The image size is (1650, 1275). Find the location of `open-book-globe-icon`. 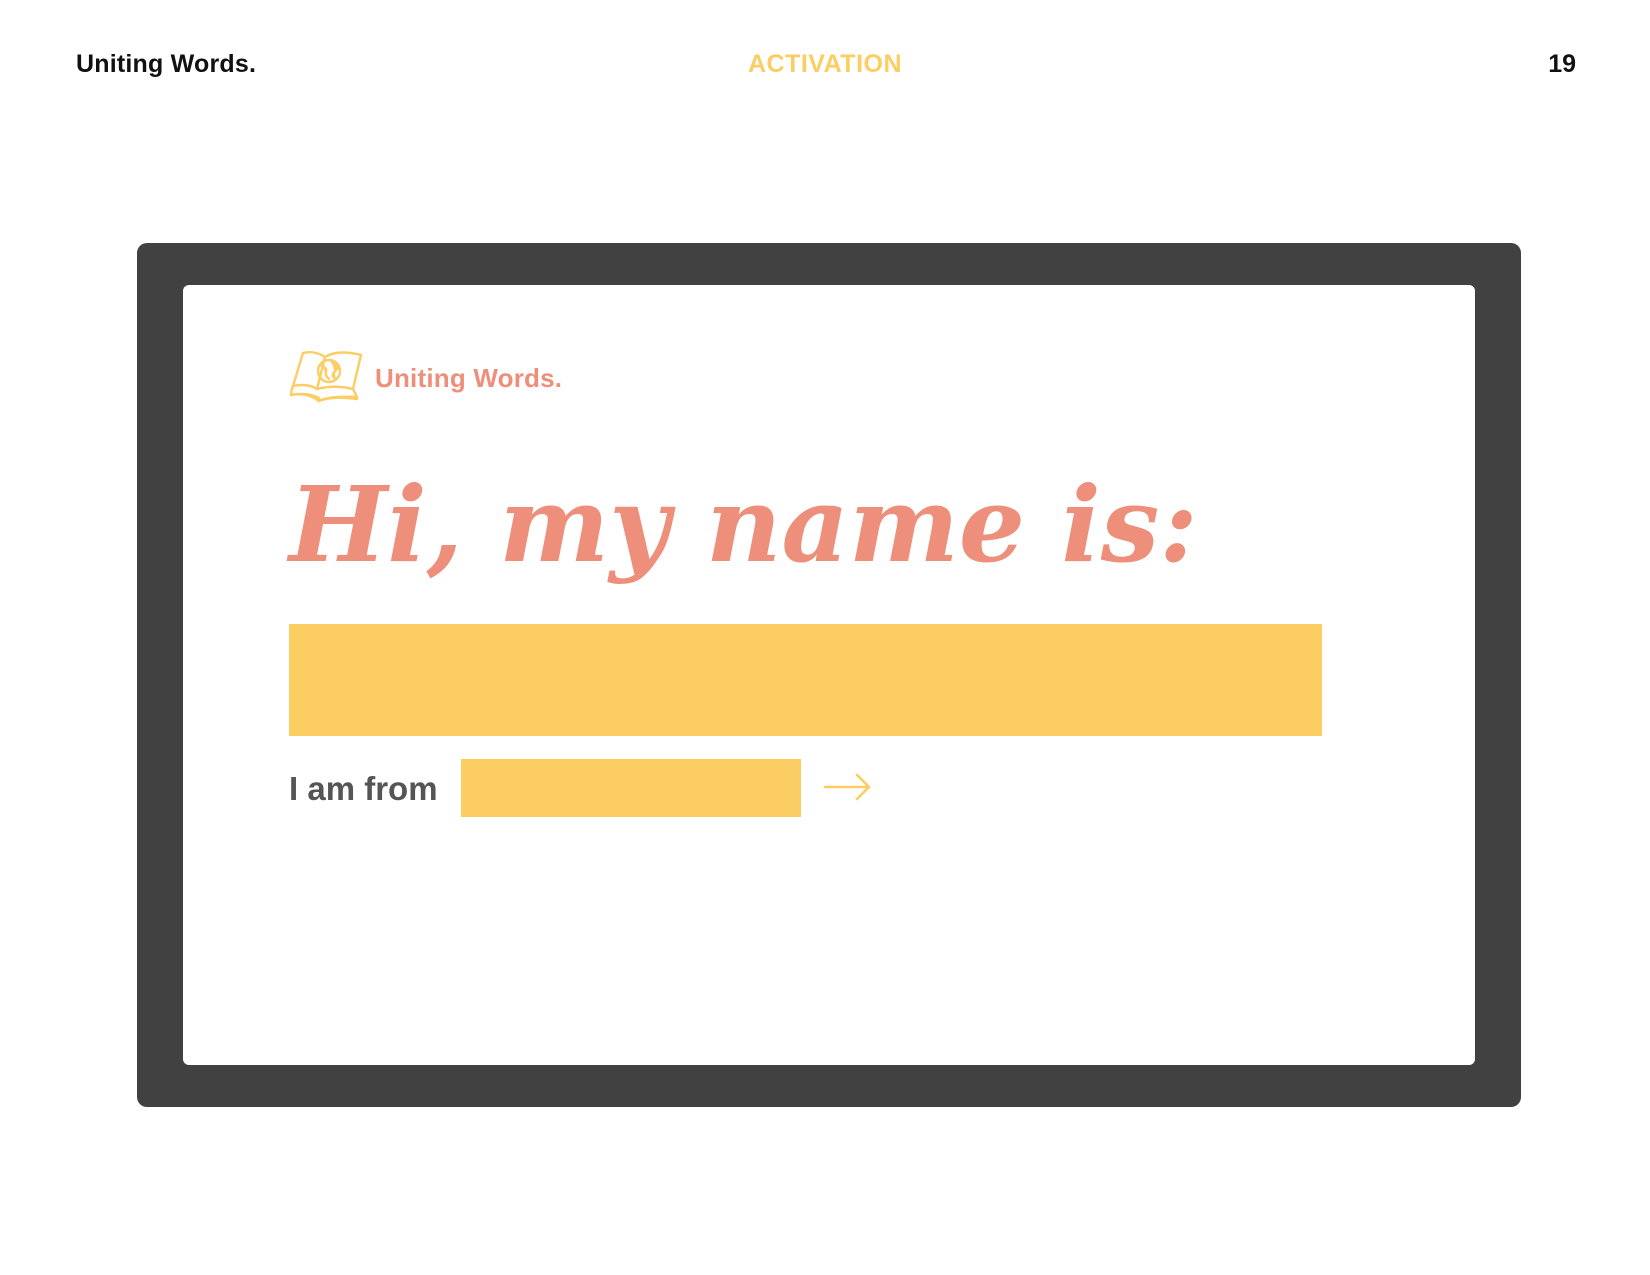

open-book-globe-icon is located at coordinates (326, 377).